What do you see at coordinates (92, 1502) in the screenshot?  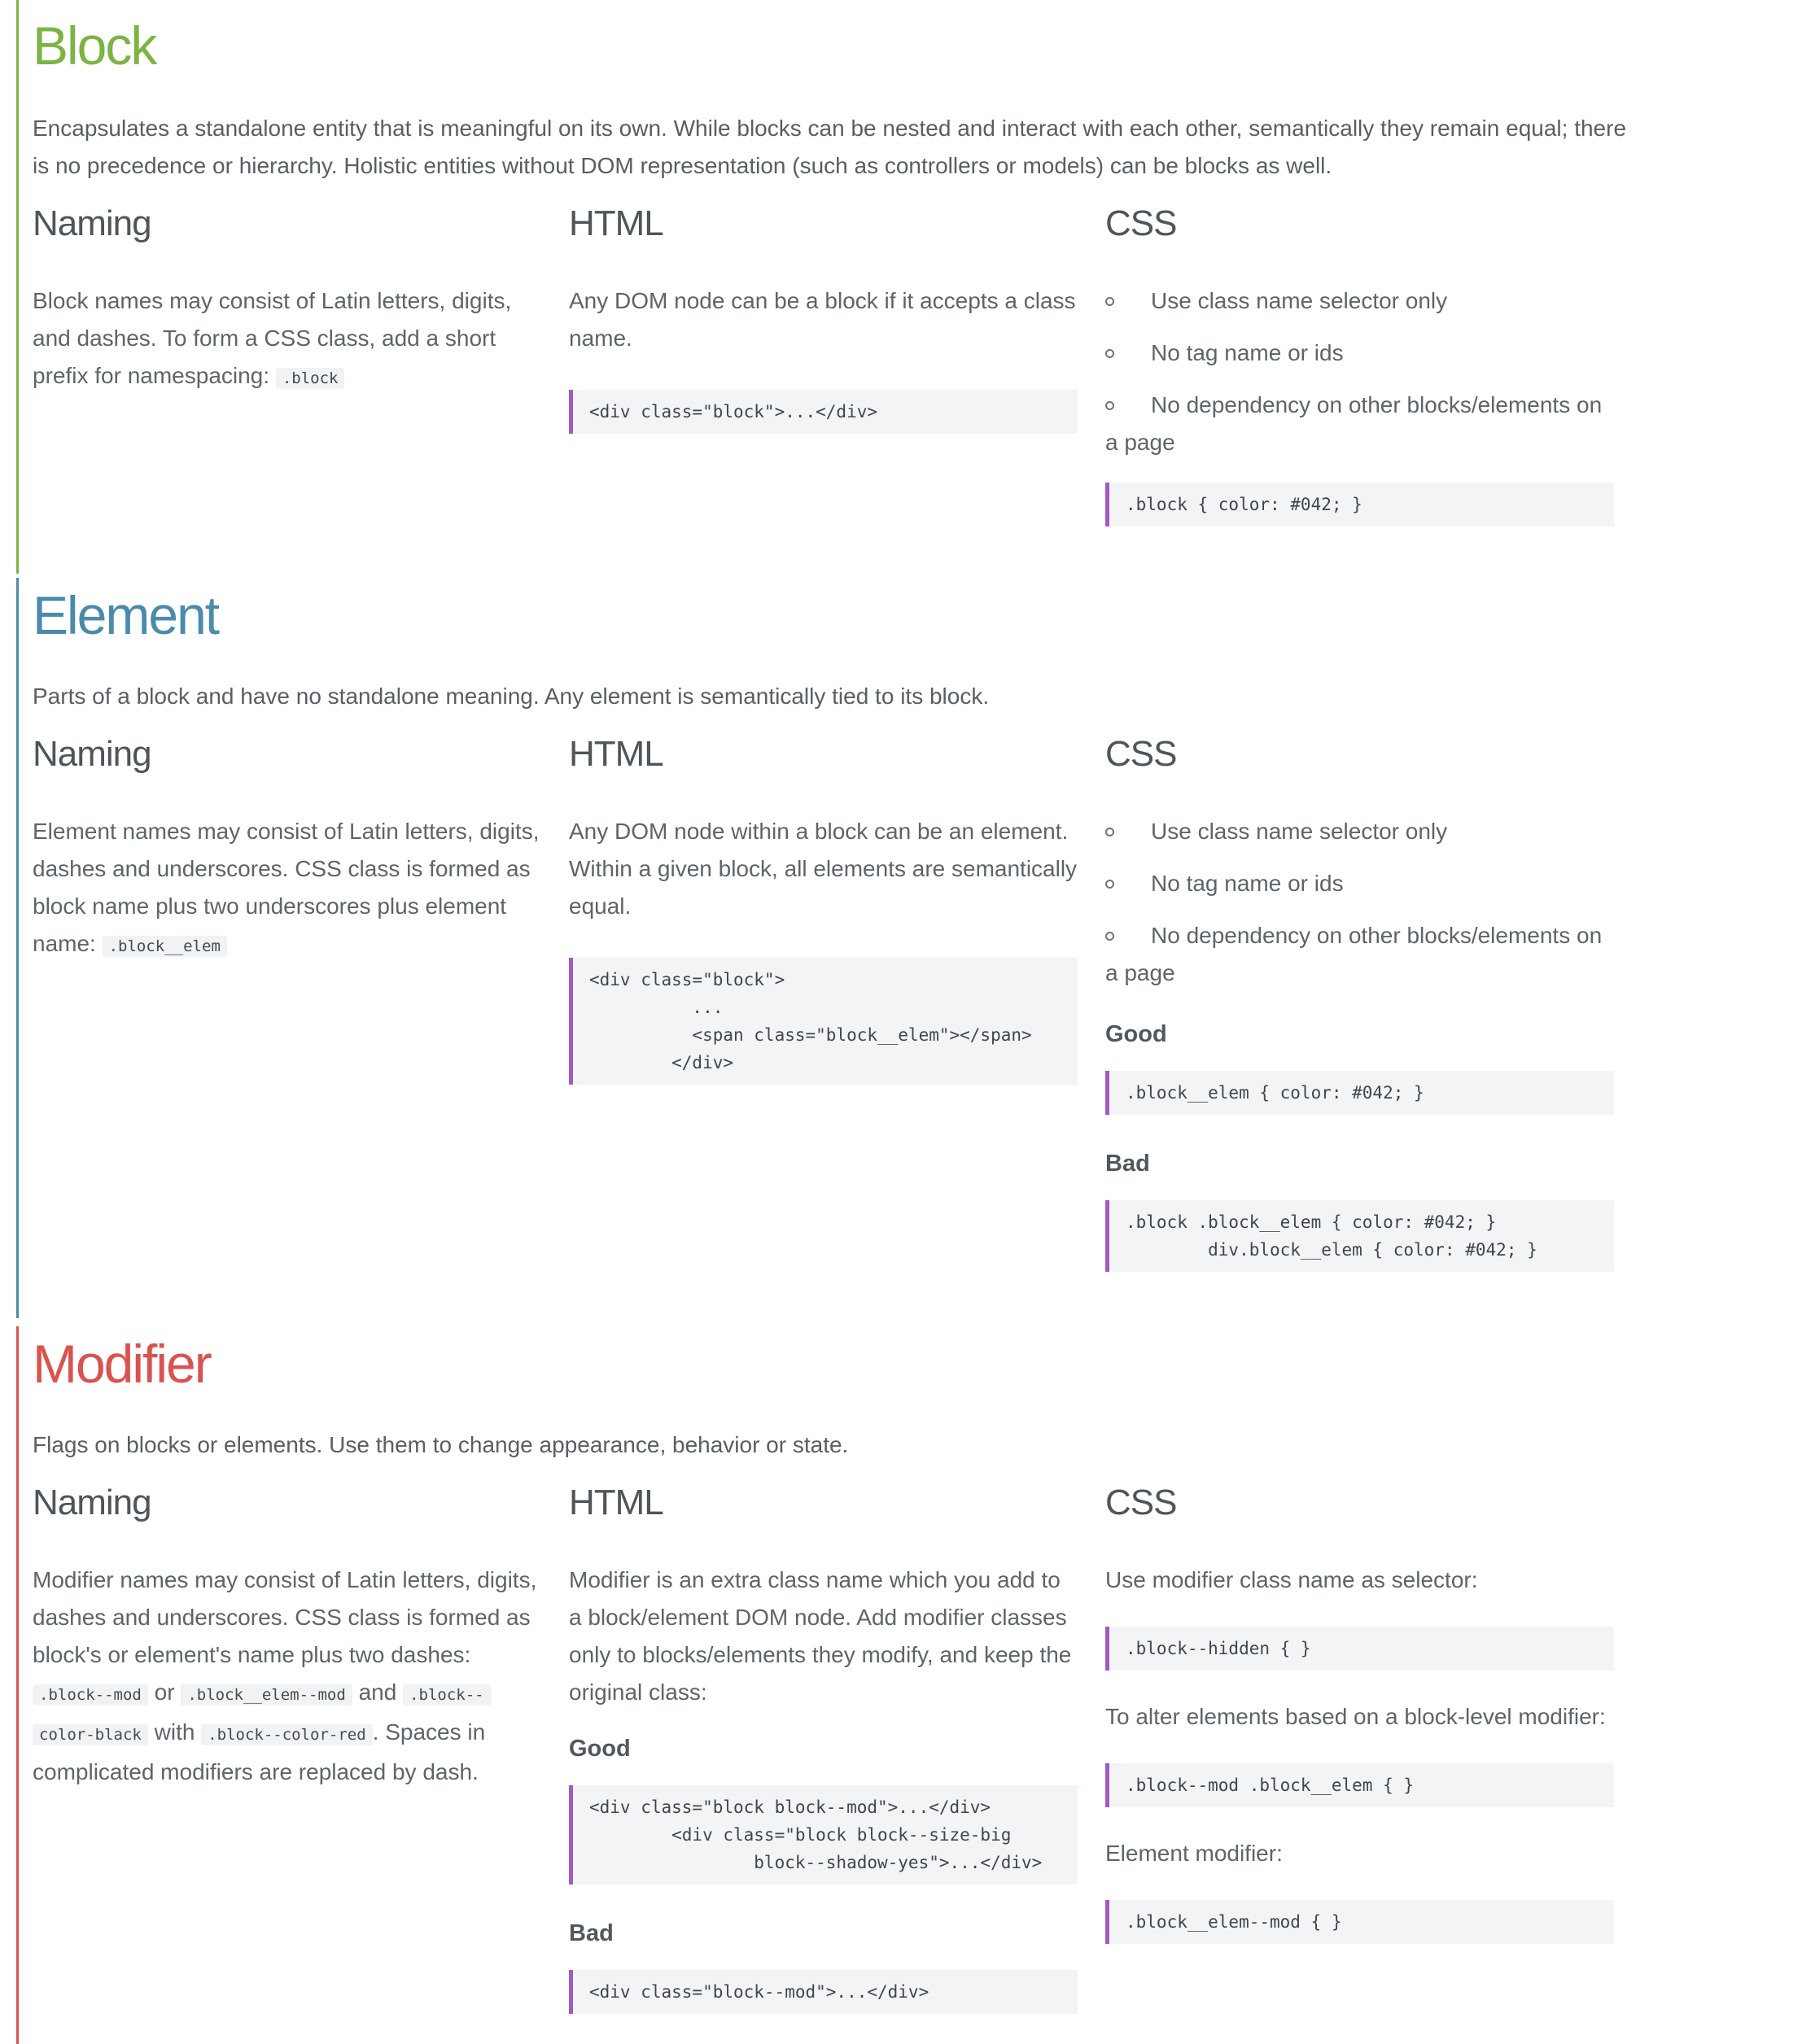 I see `modifier-naming-heading: Naming` at bounding box center [92, 1502].